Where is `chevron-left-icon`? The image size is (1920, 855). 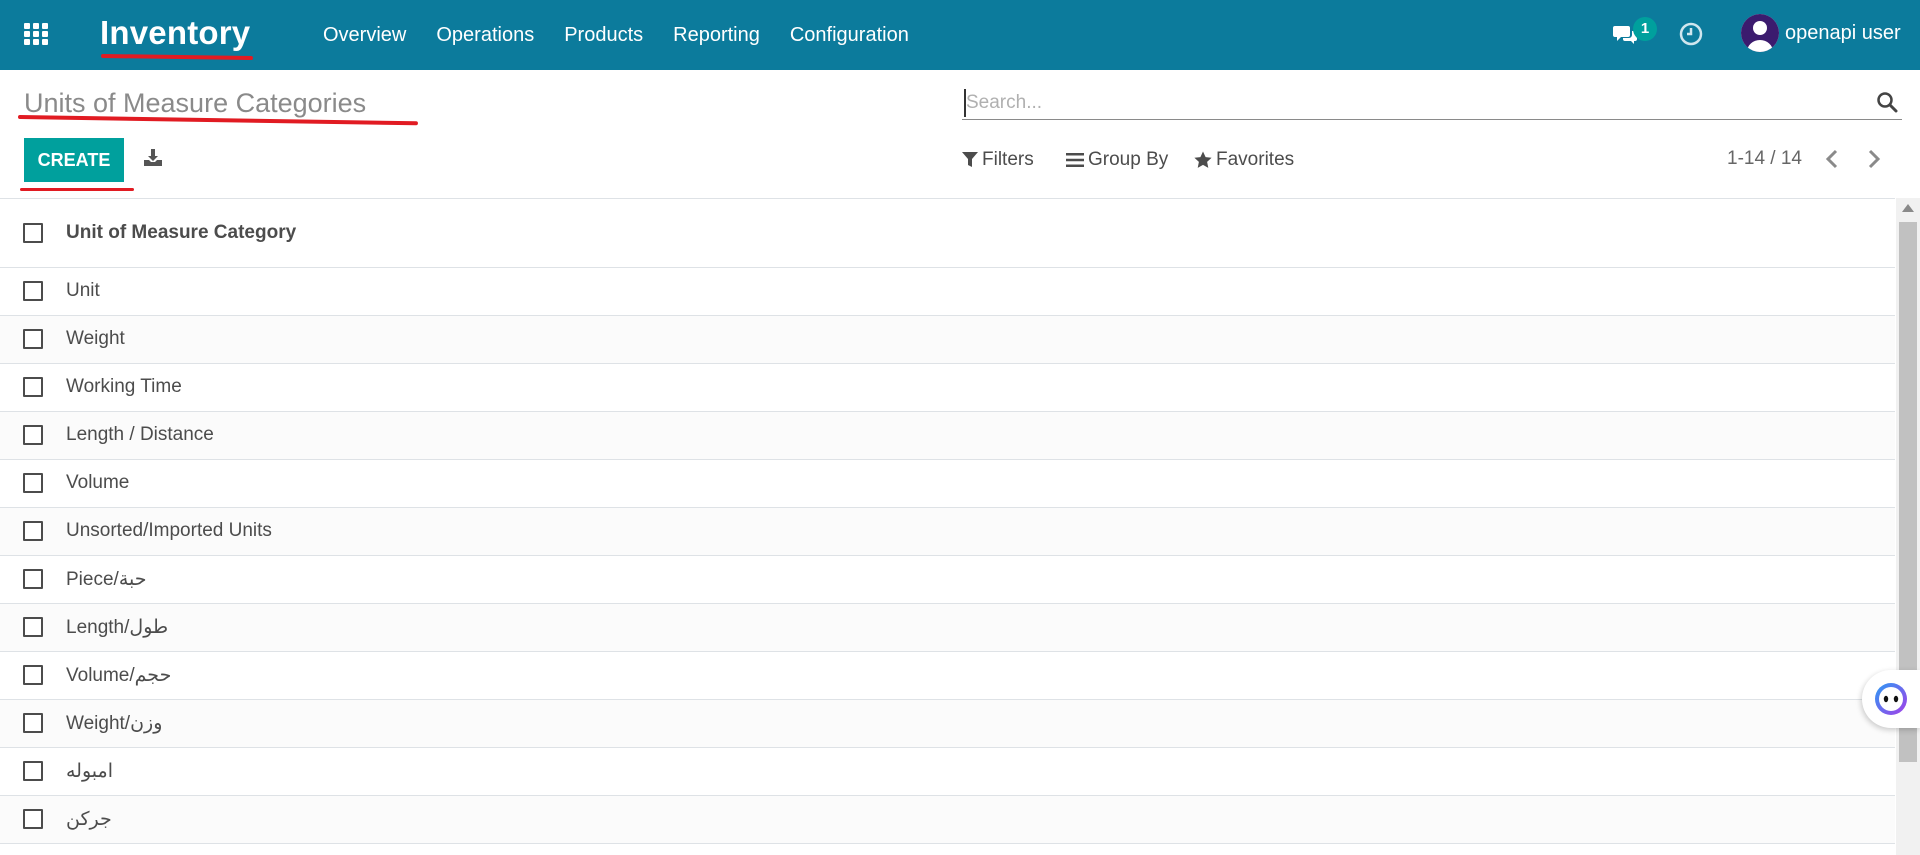 chevron-left-icon is located at coordinates (1833, 159).